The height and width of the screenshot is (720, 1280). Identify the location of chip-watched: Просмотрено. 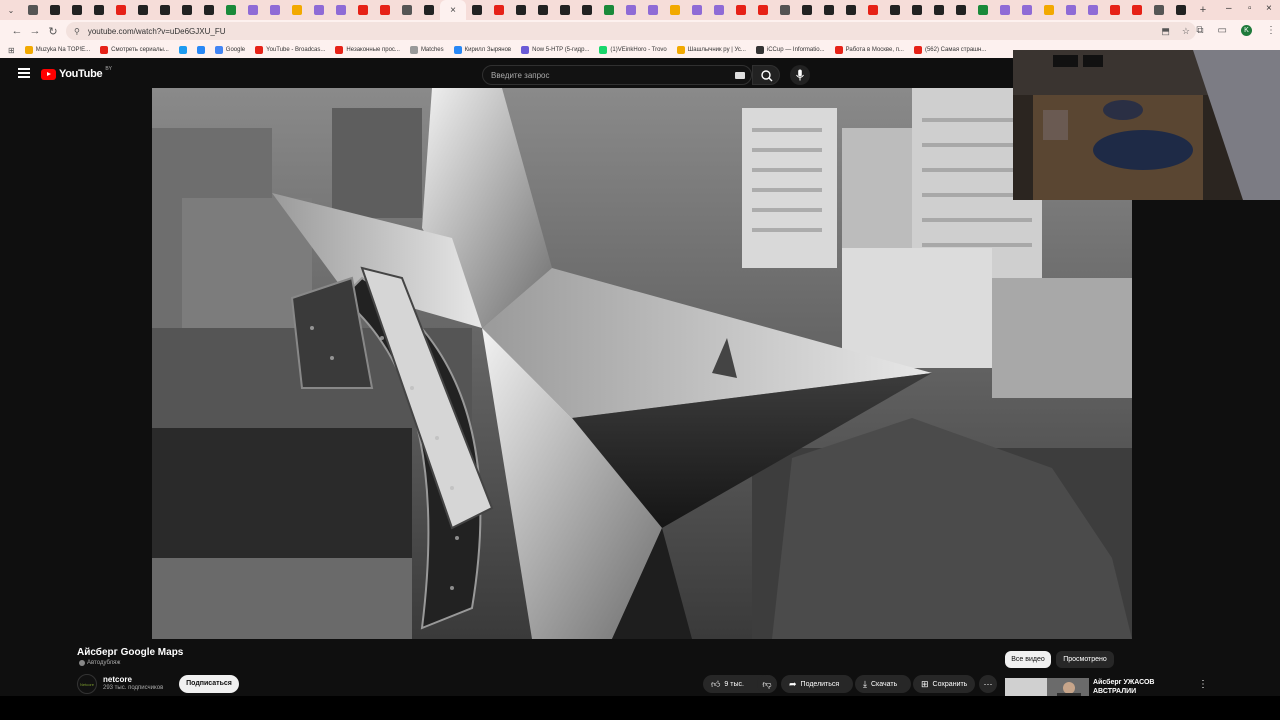
(1085, 659).